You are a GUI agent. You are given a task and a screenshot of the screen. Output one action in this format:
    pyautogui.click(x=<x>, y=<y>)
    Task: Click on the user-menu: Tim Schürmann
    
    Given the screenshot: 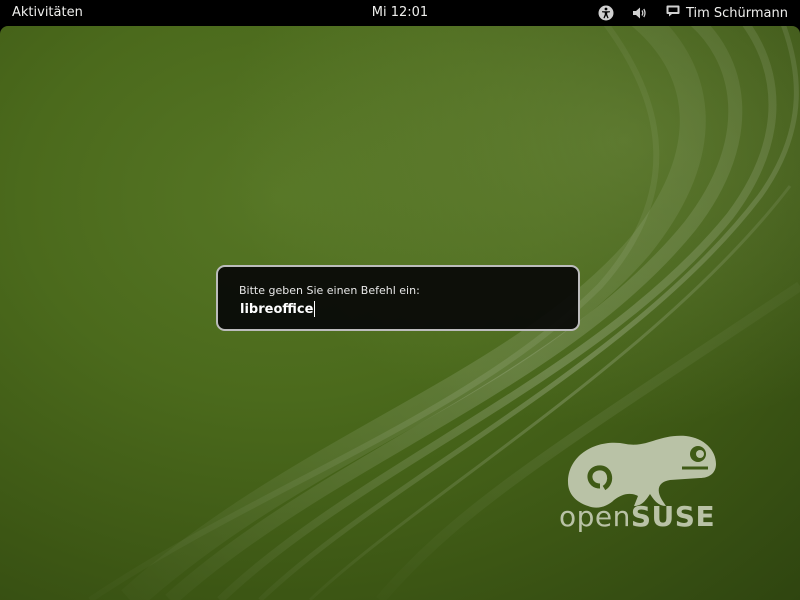 What is the action you would take?
    pyautogui.click(x=727, y=13)
    